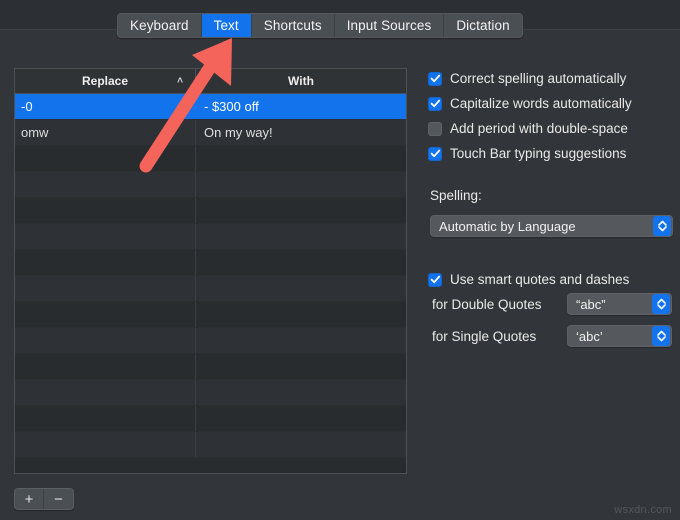  What do you see at coordinates (507, 226) in the screenshot?
I see `spelling-popup-value: Automatic by Language` at bounding box center [507, 226].